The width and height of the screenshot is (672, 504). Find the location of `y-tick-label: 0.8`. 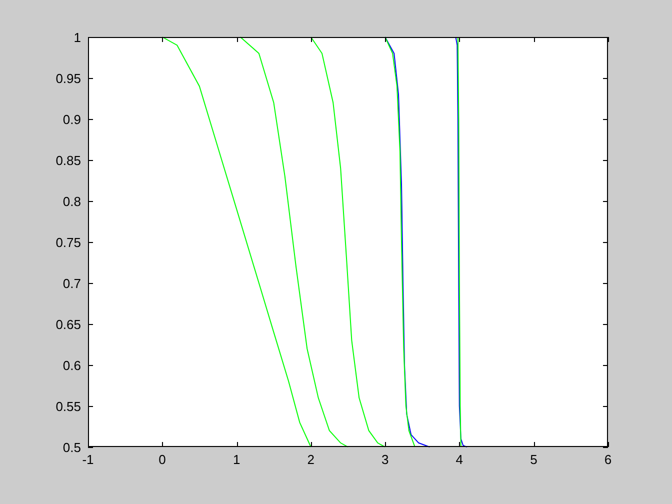

y-tick-label: 0.8 is located at coordinates (71, 201).